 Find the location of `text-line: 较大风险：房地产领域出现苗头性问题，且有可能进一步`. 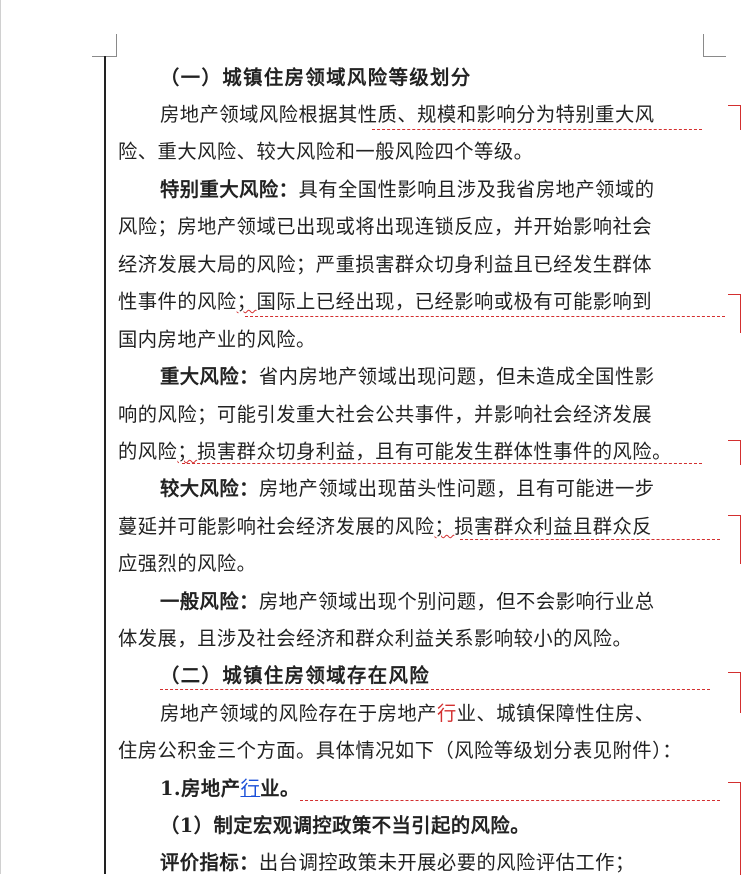

text-line: 较大风险：房地产领域出现苗头性问题，且有可能进一步 is located at coordinates (427, 489).